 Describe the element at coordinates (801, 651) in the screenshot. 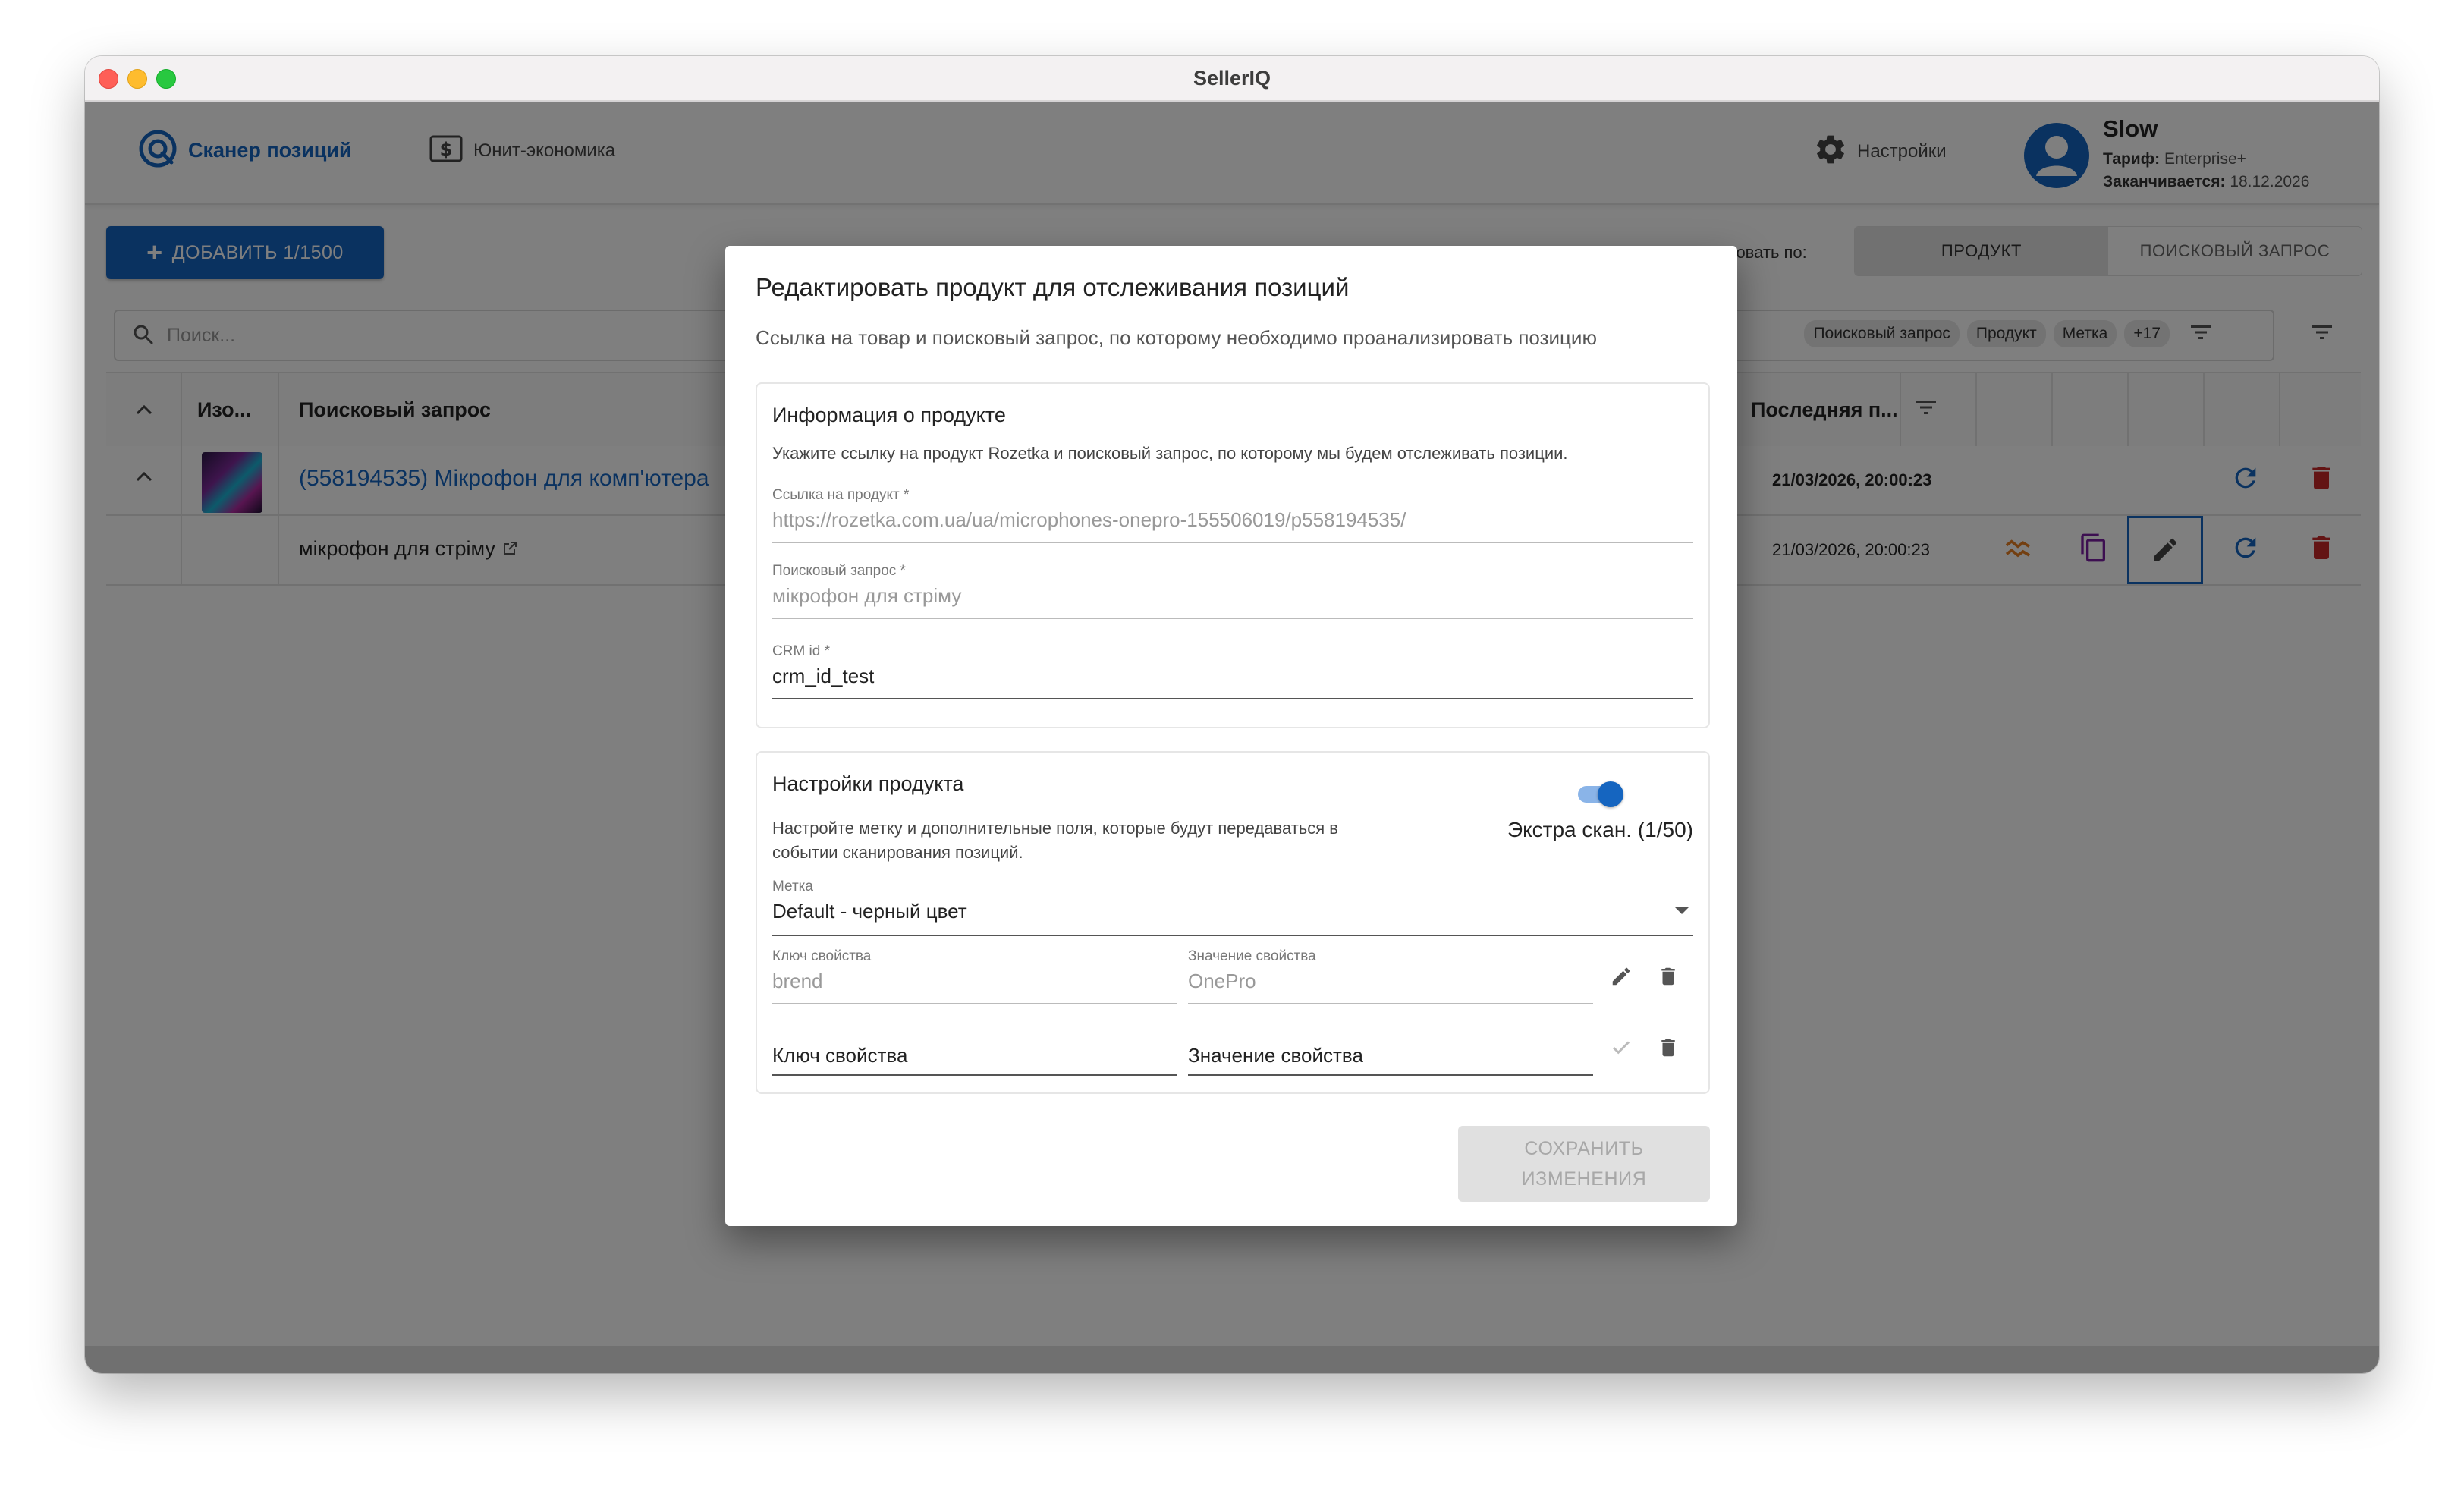

I see `crm-id-label: CRM id *` at that location.